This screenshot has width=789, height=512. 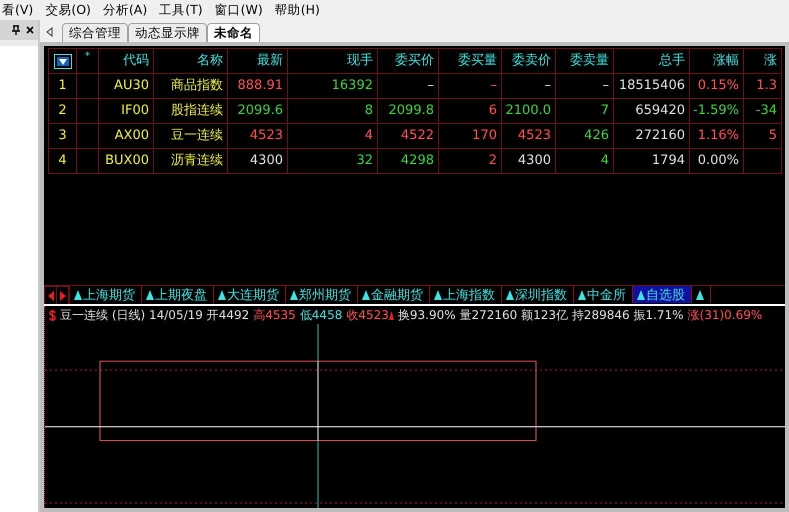 What do you see at coordinates (126, 61) in the screenshot?
I see `column-header: 代码` at bounding box center [126, 61].